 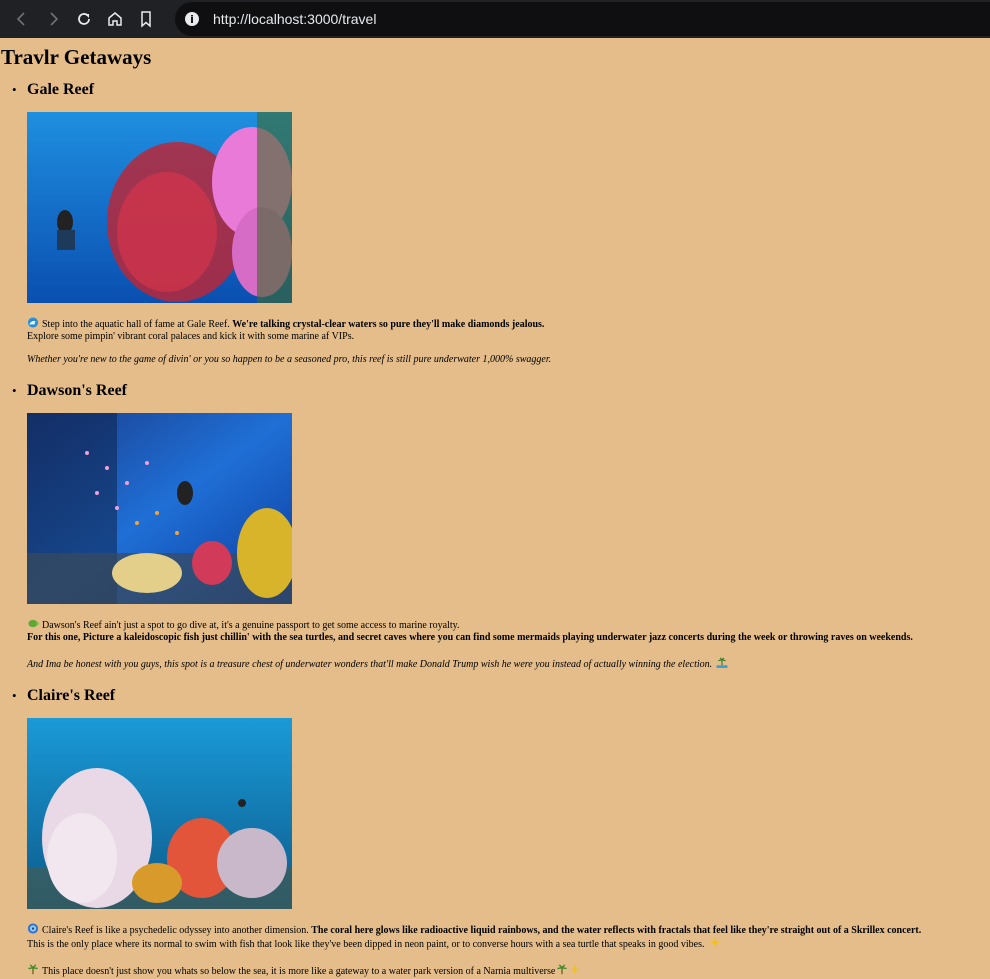 I want to click on forward-button, so click(x=53, y=19).